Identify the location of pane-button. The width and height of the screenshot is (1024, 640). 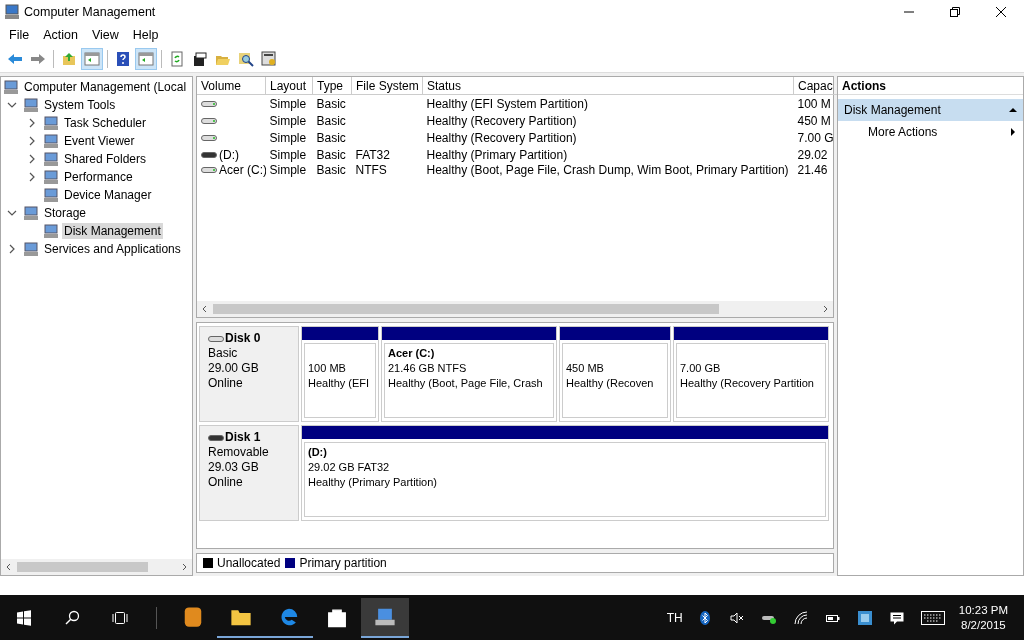
(92, 58).